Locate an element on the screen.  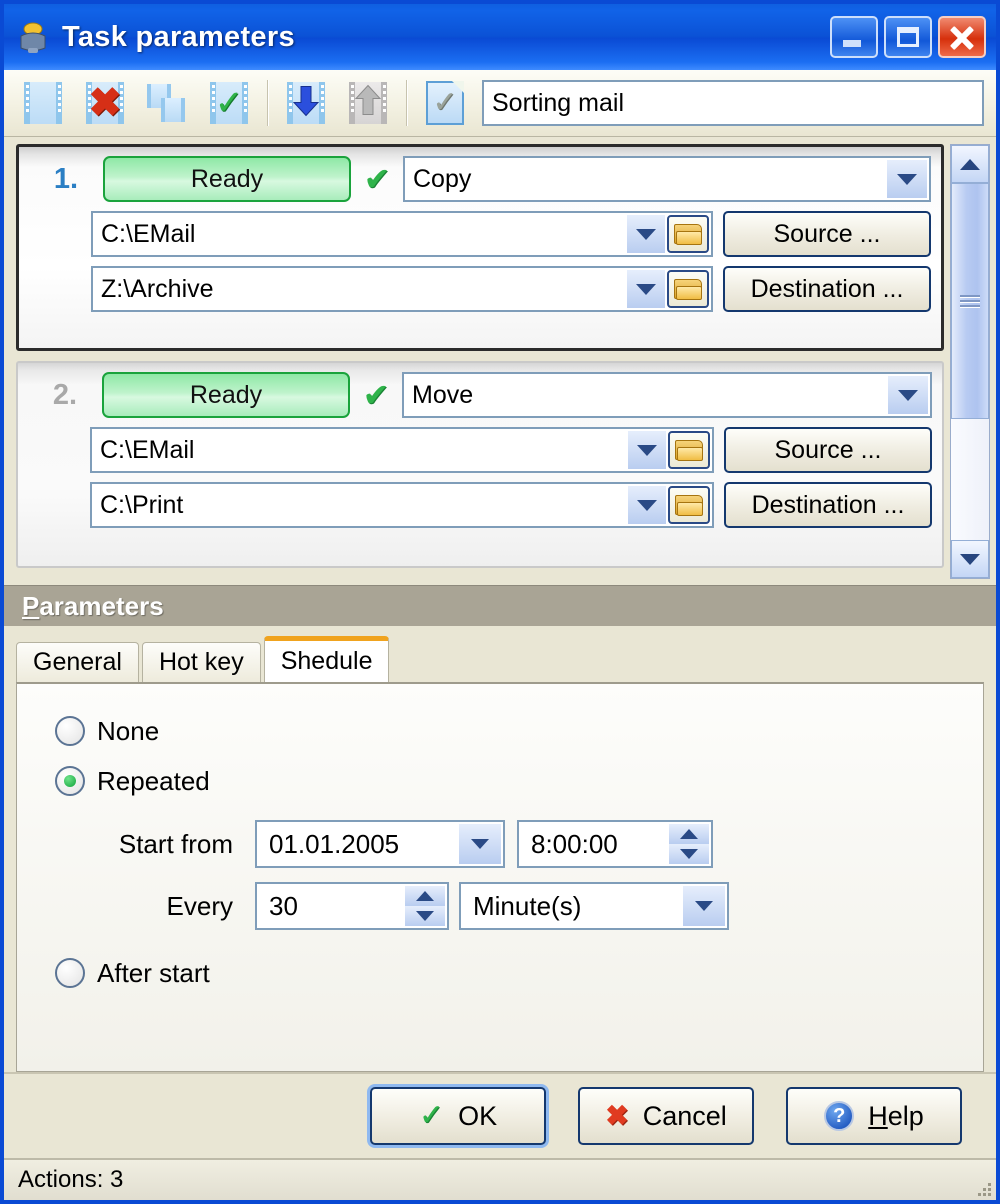
radio-repeated-icon is located at coordinates (70, 781).